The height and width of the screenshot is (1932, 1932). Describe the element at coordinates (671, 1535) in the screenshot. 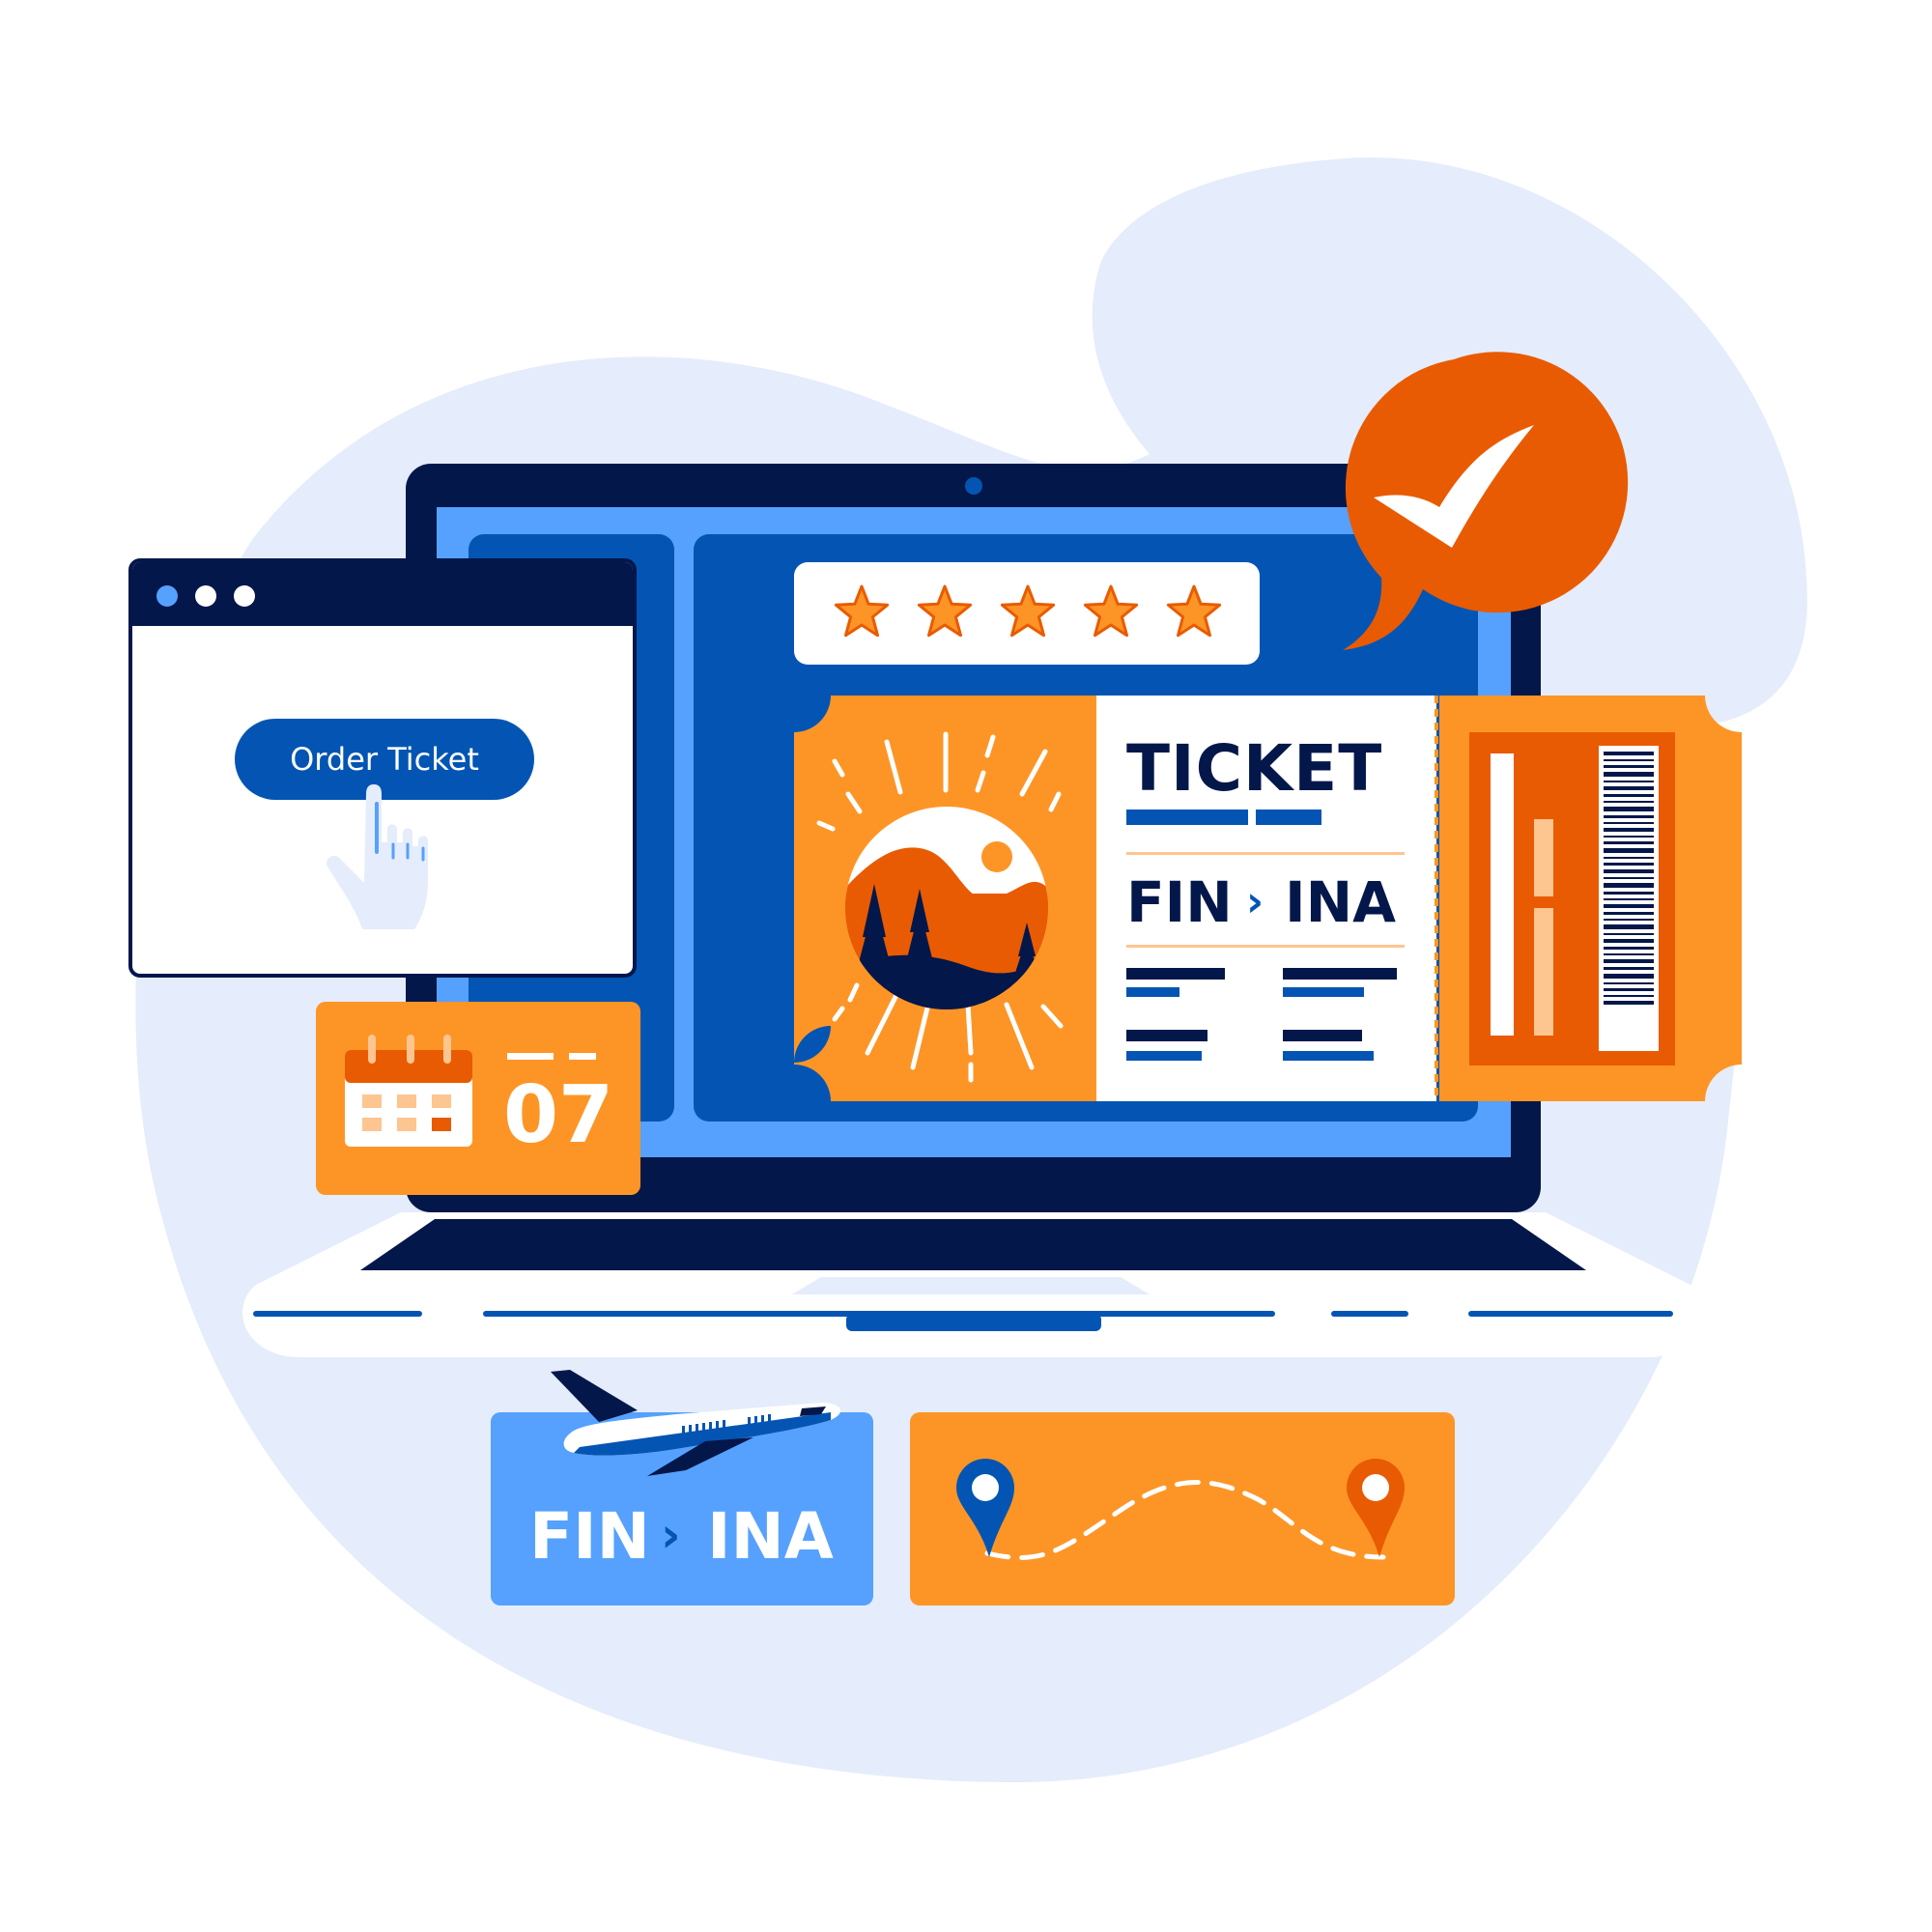

I see `route-arrow: ›` at that location.